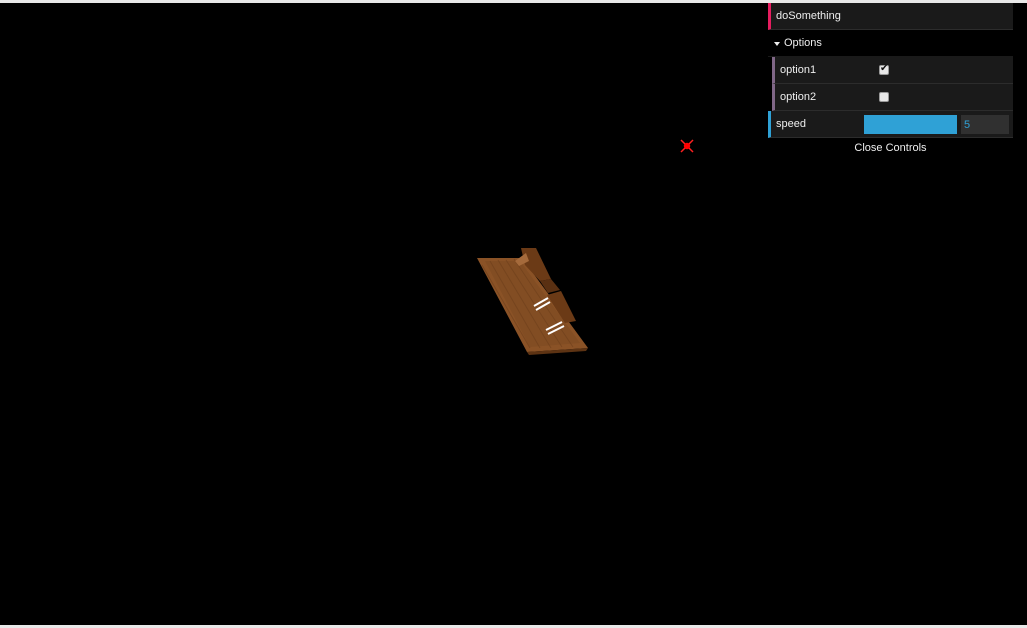 This screenshot has height=628, width=1027. I want to click on option1-checkbox: ✔, so click(884, 69).